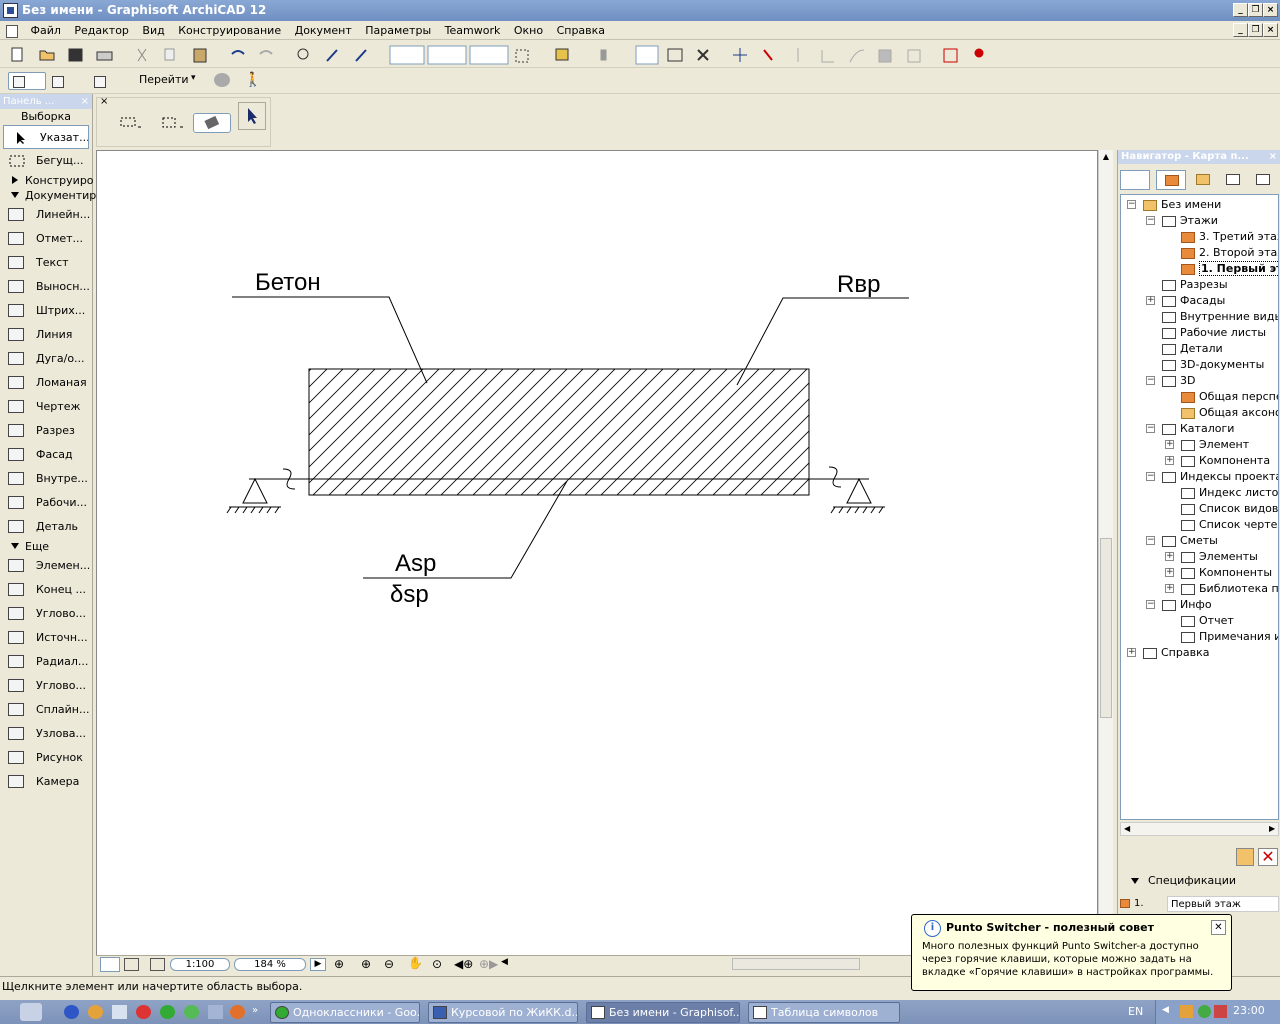 This screenshot has height=1024, width=1280. What do you see at coordinates (1229, 269) in the screenshot?
I see `tree-node-story1: 1. Первый эта` at bounding box center [1229, 269].